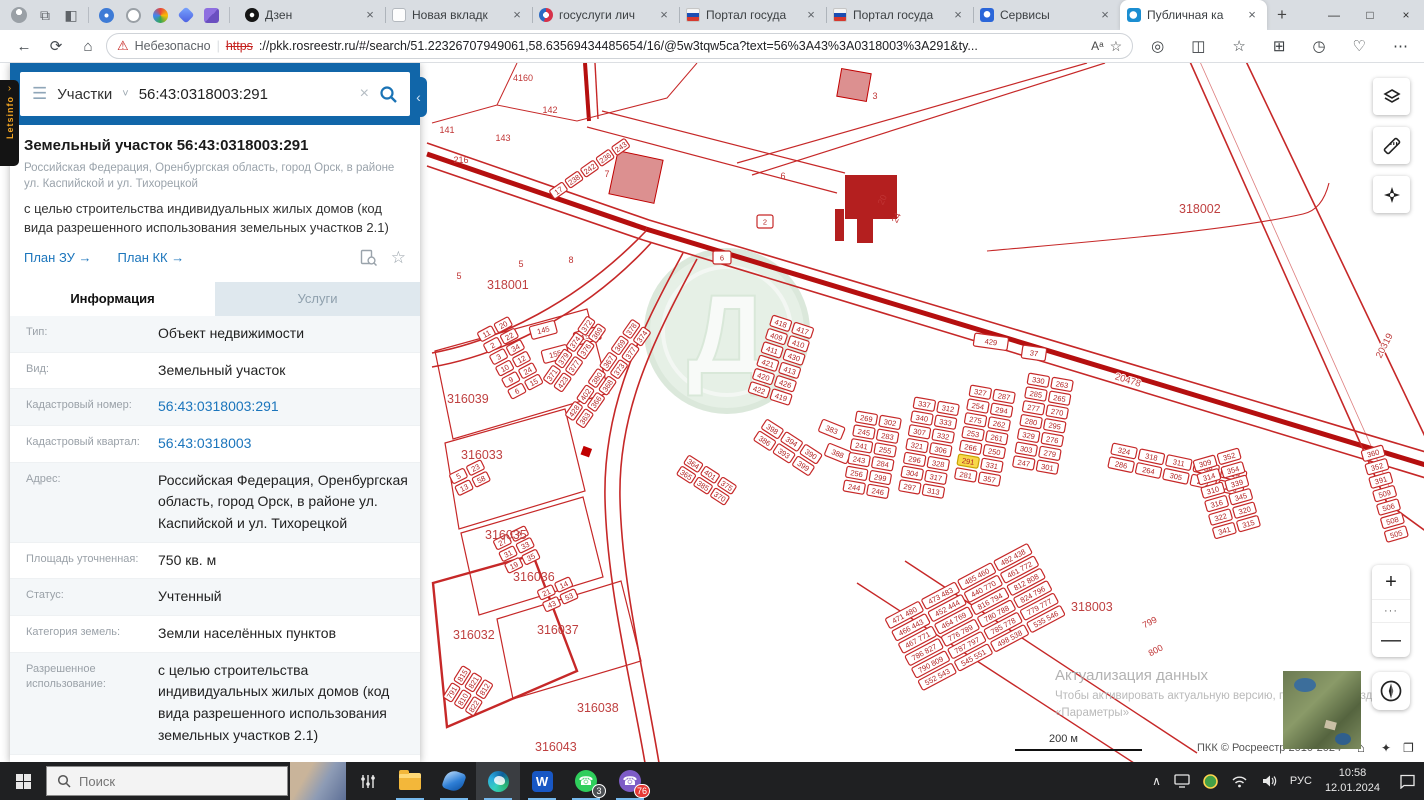 This screenshot has width=1424, height=800. I want to click on taskbar-app-edge, so click(498, 781).